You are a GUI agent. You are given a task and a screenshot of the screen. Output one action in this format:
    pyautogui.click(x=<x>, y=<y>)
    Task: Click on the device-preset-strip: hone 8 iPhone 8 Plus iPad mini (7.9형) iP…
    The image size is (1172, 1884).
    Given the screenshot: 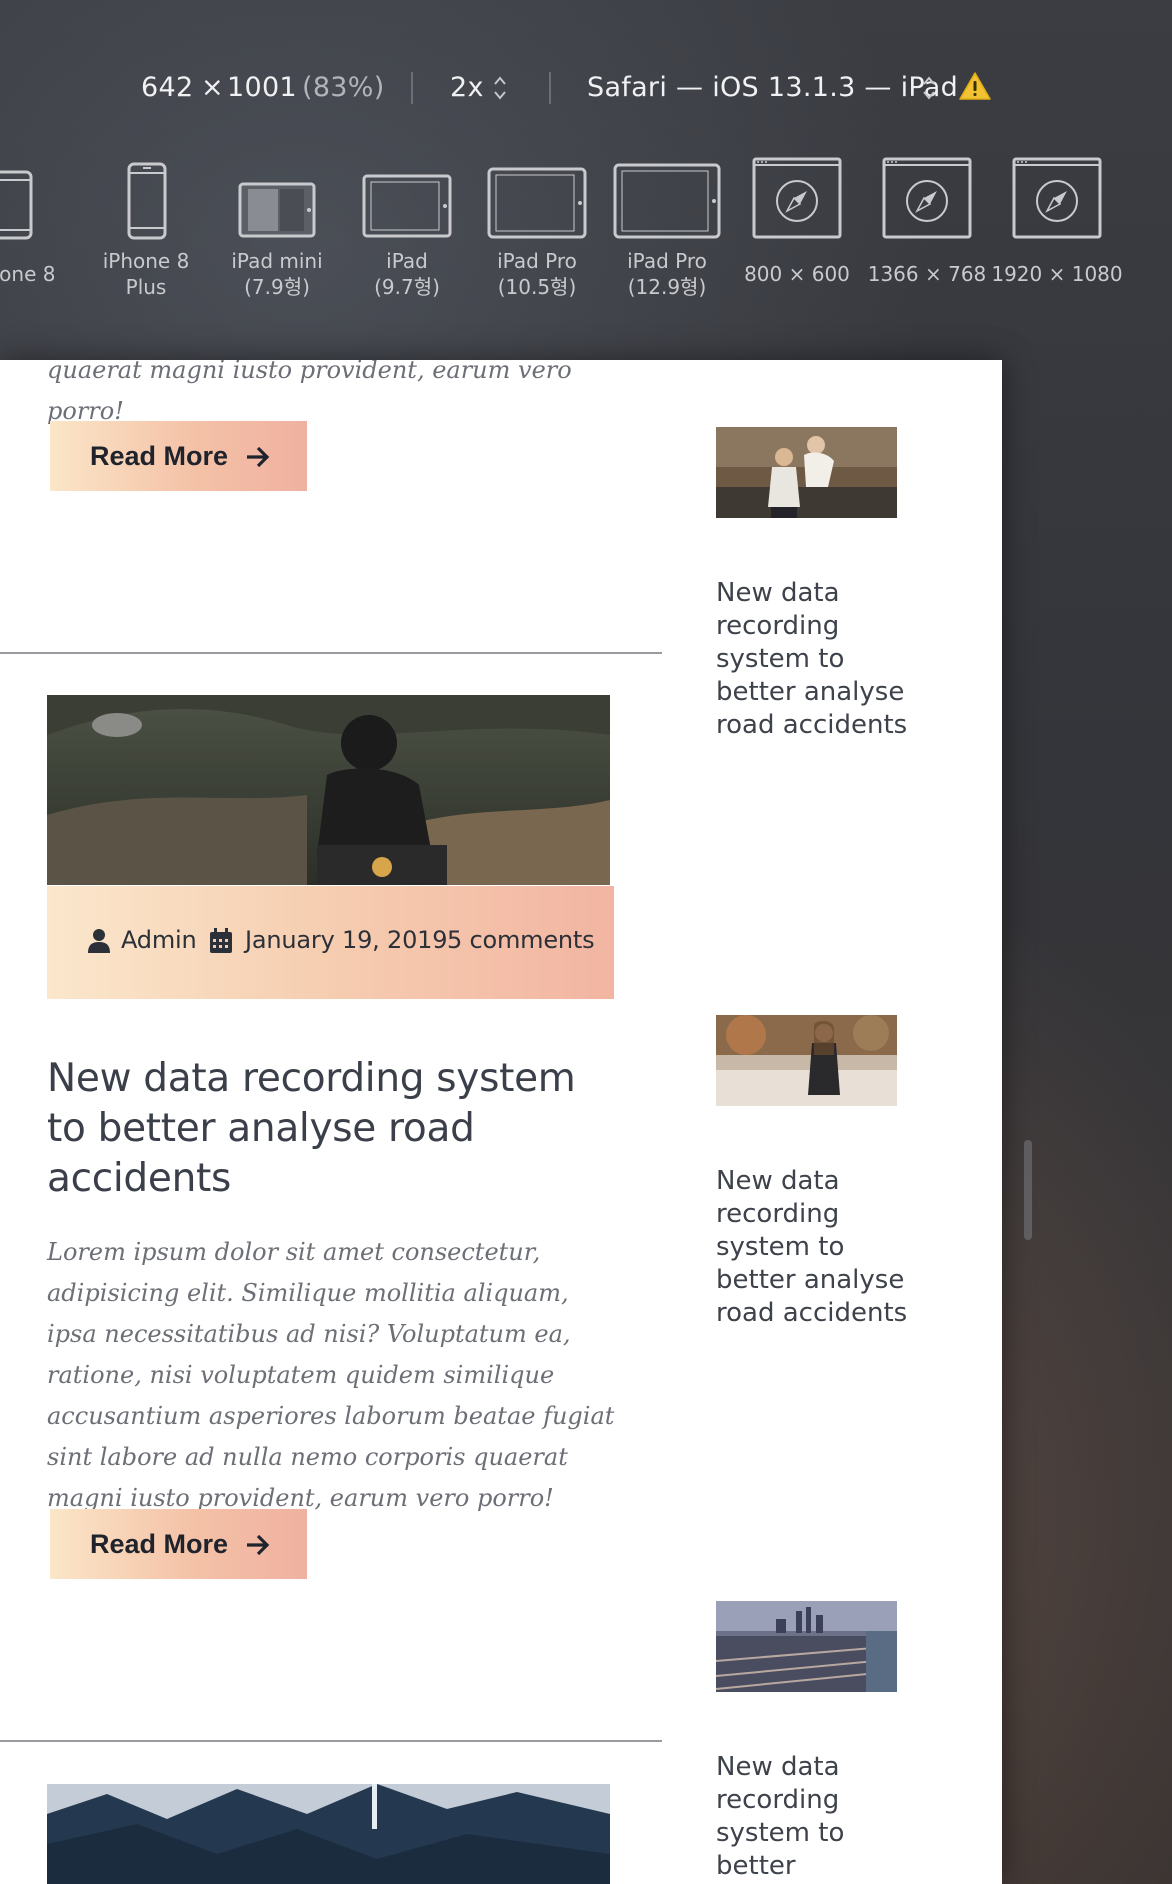 What is the action you would take?
    pyautogui.click(x=586, y=230)
    